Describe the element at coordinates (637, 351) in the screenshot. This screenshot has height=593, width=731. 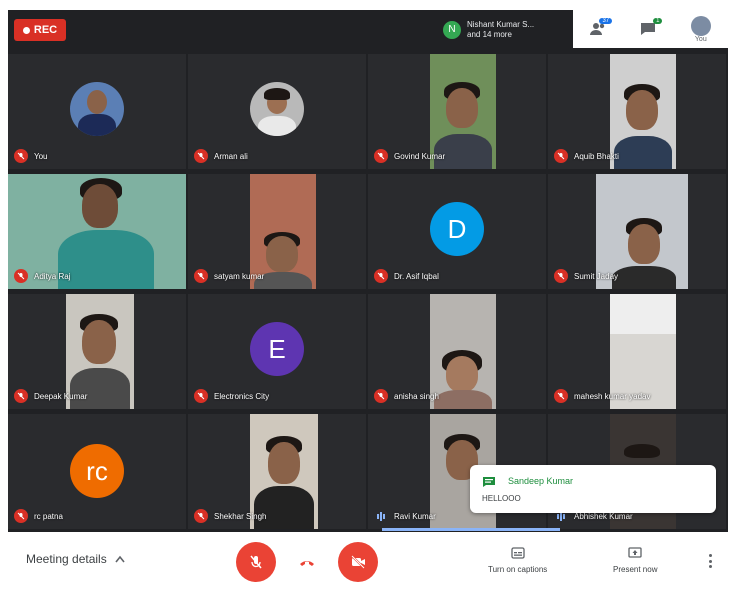
I see `participant-tile: mahesh kumar yadav` at that location.